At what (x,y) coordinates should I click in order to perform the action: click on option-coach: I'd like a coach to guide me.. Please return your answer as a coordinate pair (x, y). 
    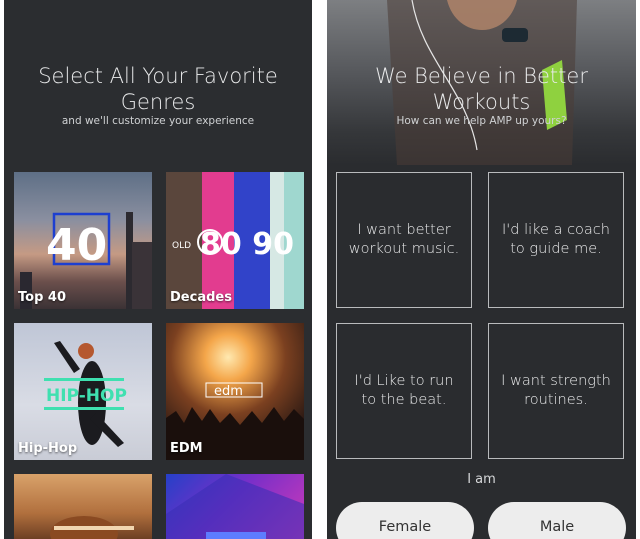
    Looking at the image, I should click on (556, 240).